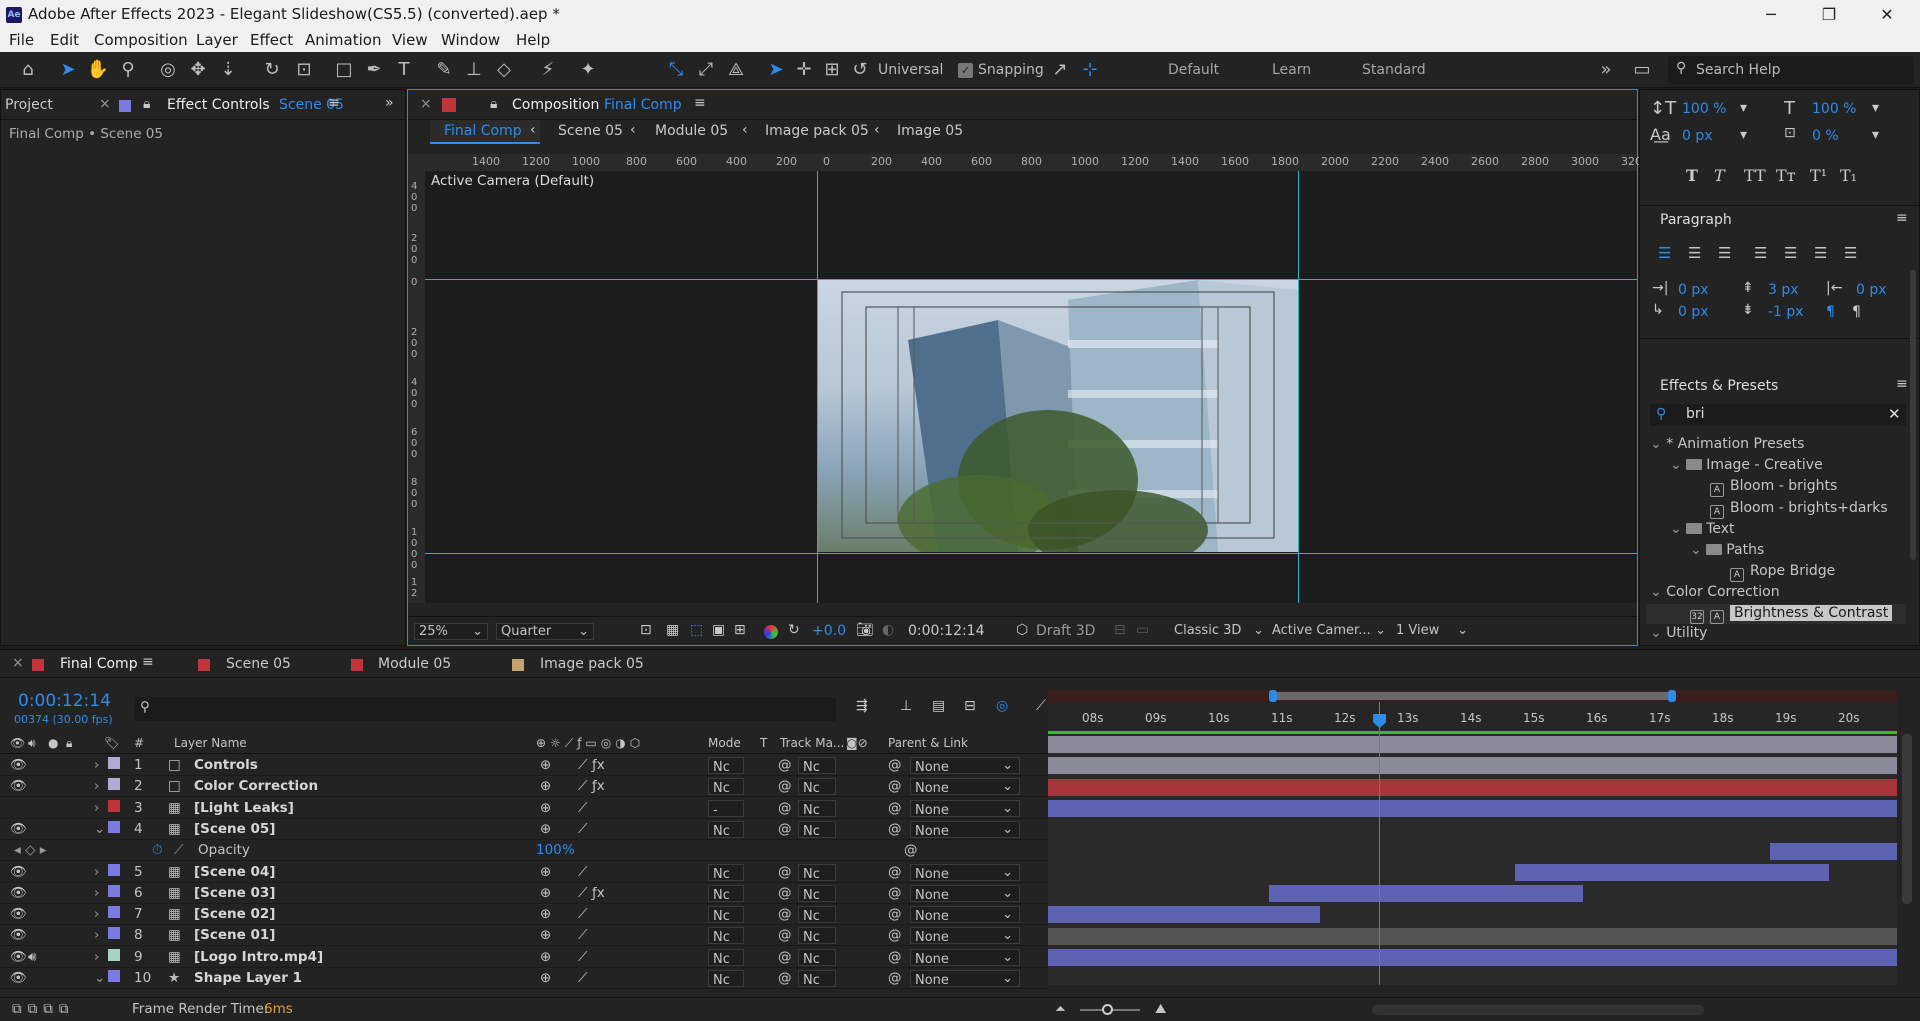 The image size is (1920, 1021). Describe the element at coordinates (1820, 253) in the screenshot. I see `justify-right-icon: ☰` at that location.